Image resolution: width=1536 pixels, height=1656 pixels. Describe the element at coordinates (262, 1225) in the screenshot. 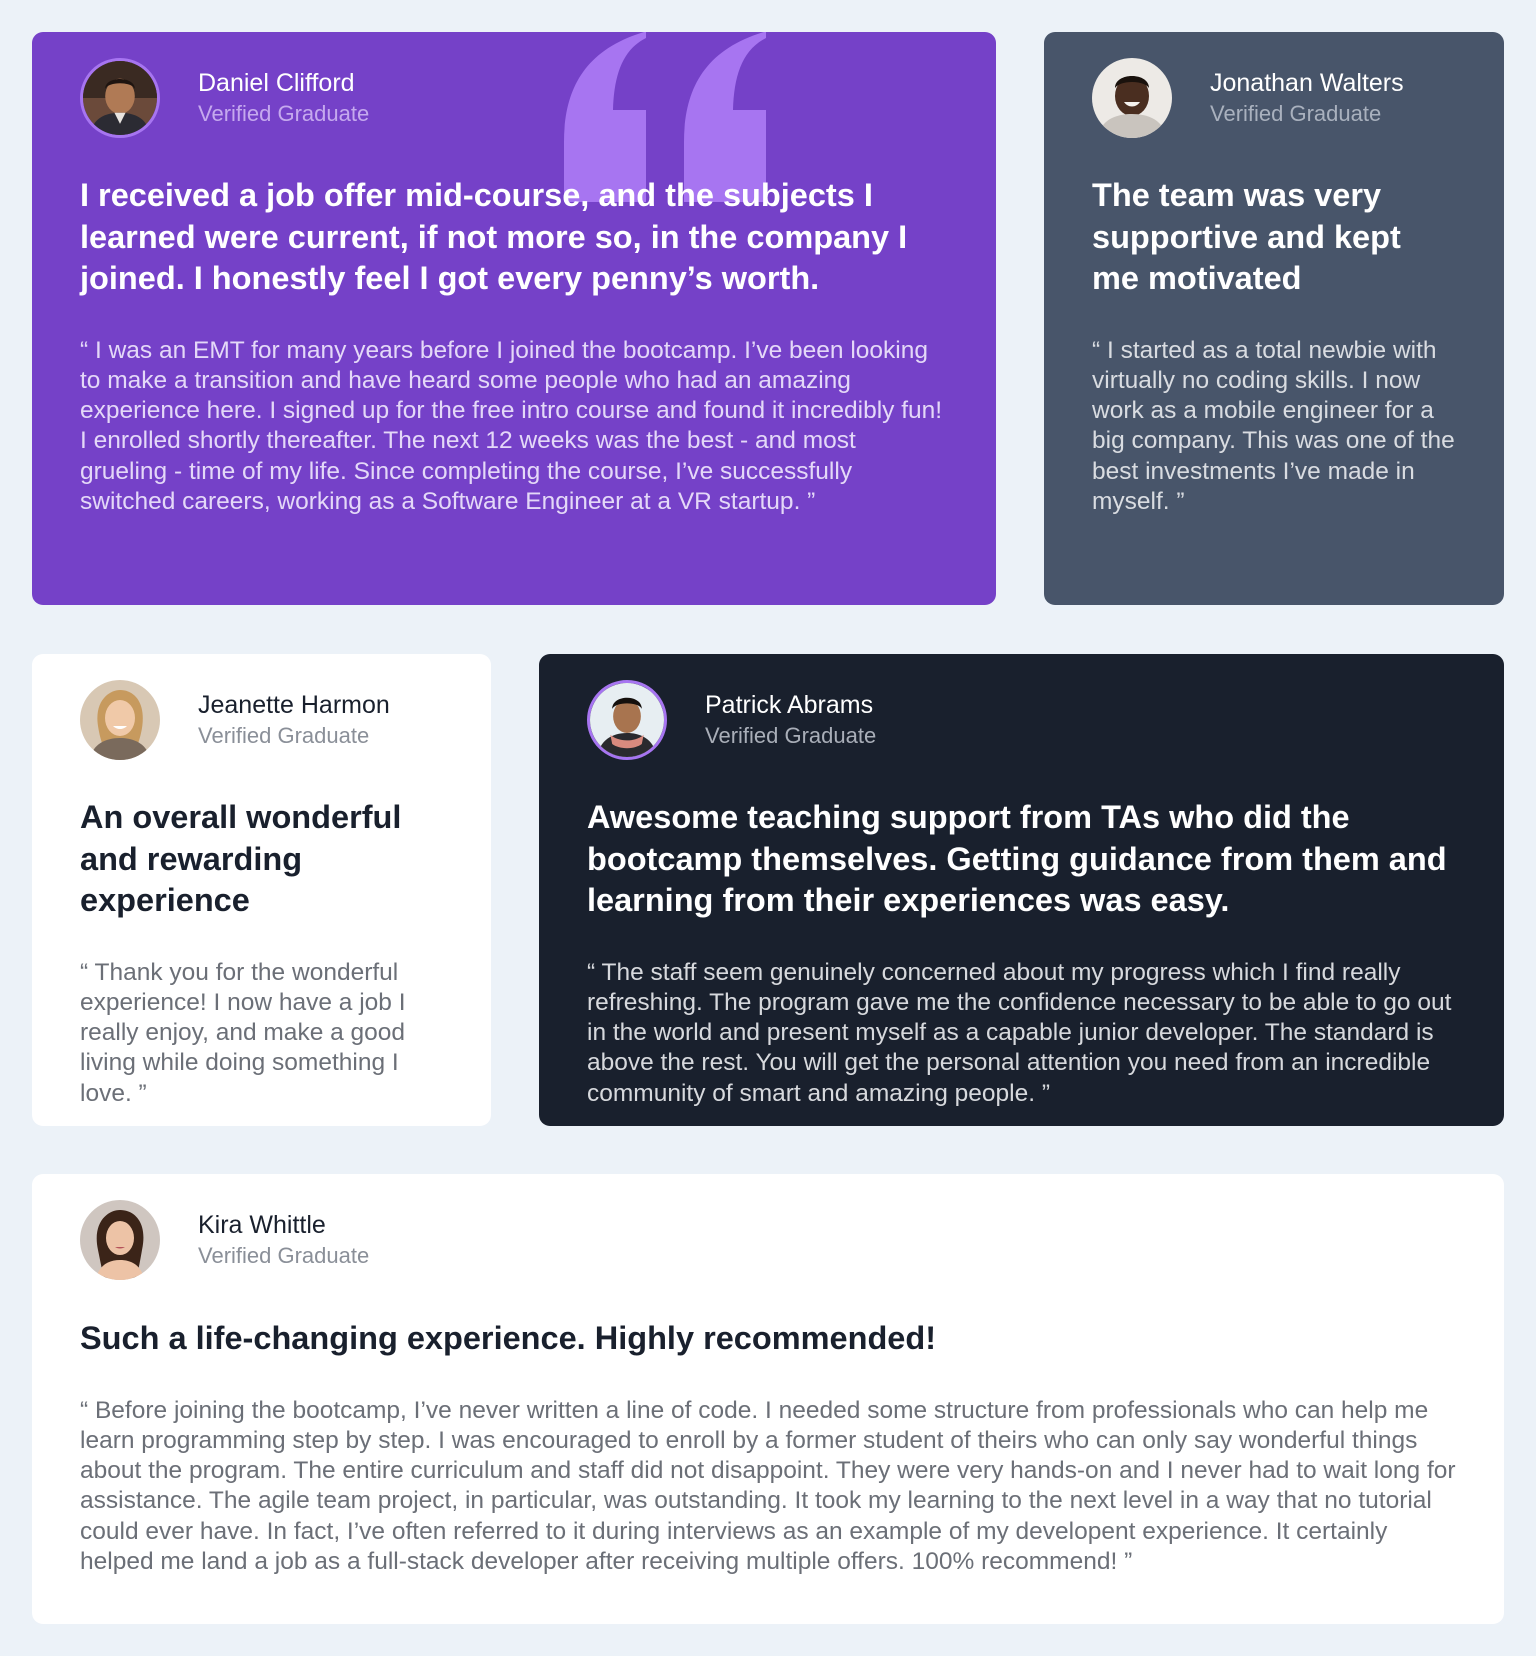

I see `author-name: Kira Whittle` at that location.